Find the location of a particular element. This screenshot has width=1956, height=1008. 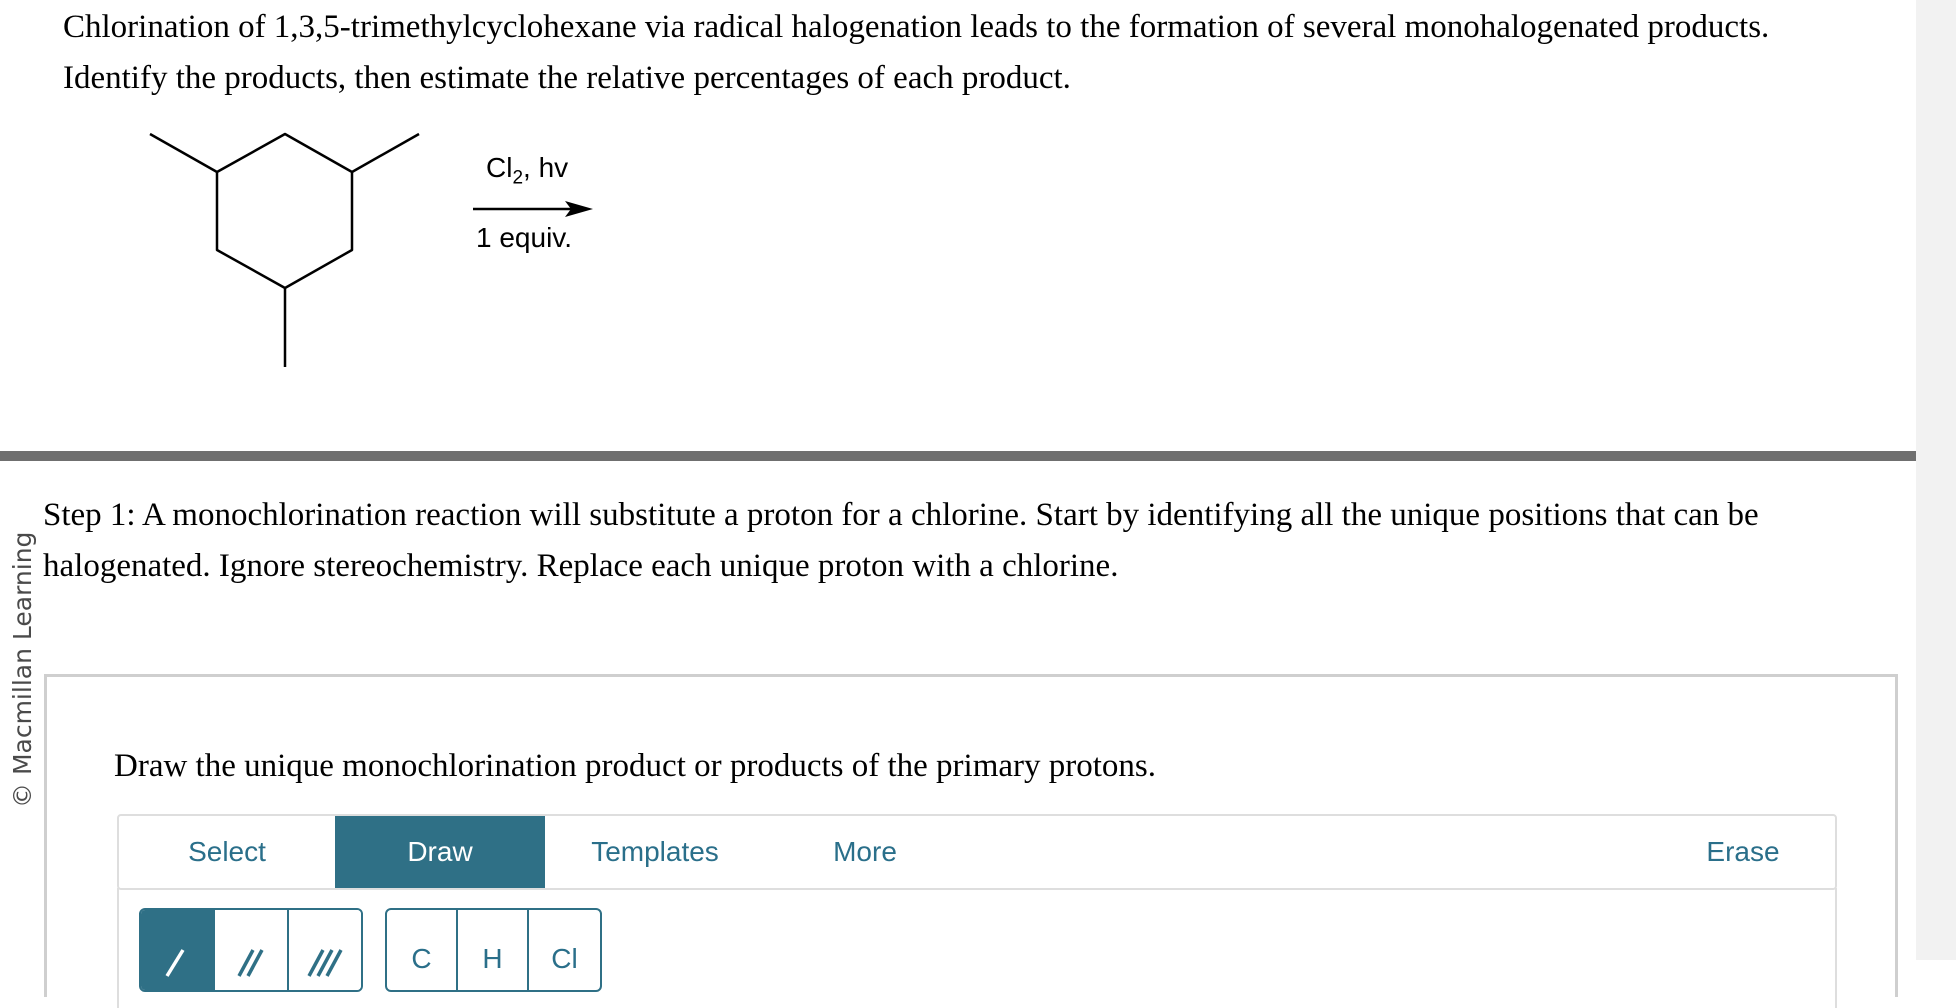

bond-tool-group is located at coordinates (251, 950).